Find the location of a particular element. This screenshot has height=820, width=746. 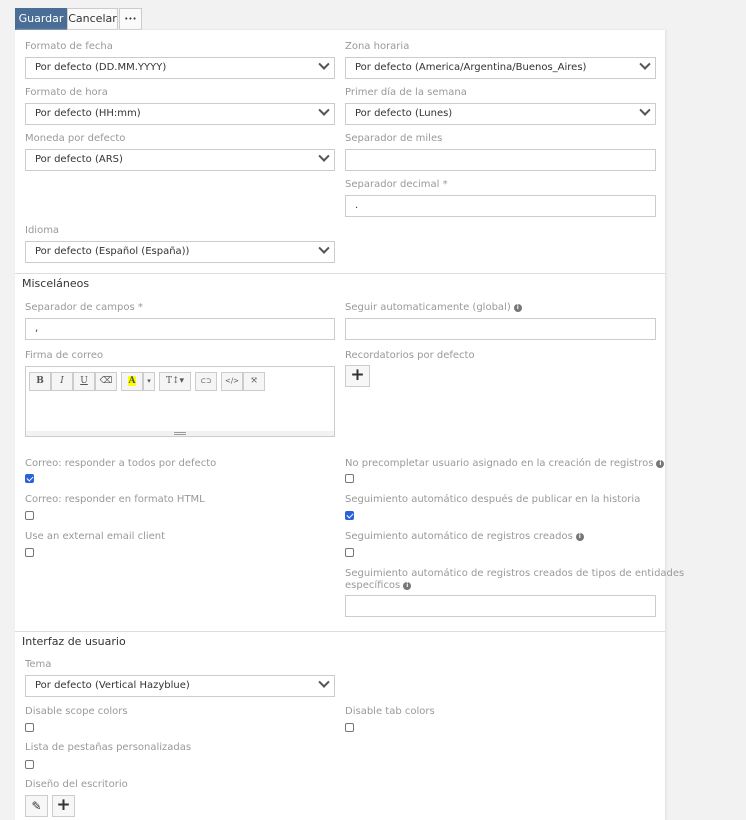

label: Separador decimal * is located at coordinates (396, 184).